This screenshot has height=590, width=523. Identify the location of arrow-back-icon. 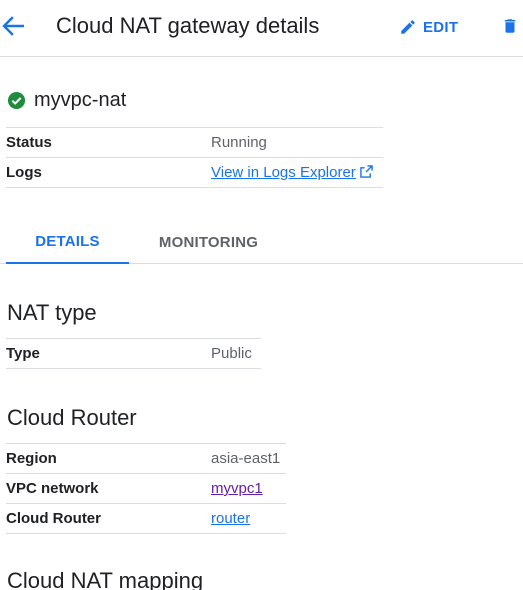
(13, 26).